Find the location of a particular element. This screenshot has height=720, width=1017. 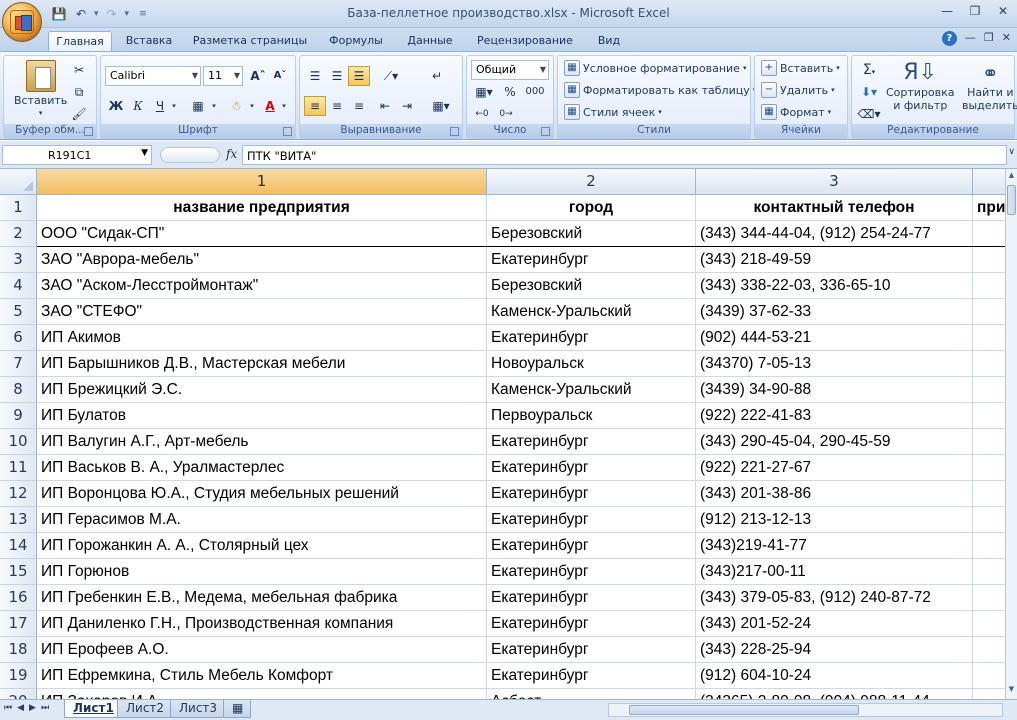

table-cell: (34370) 7-05-13 is located at coordinates (834, 364).